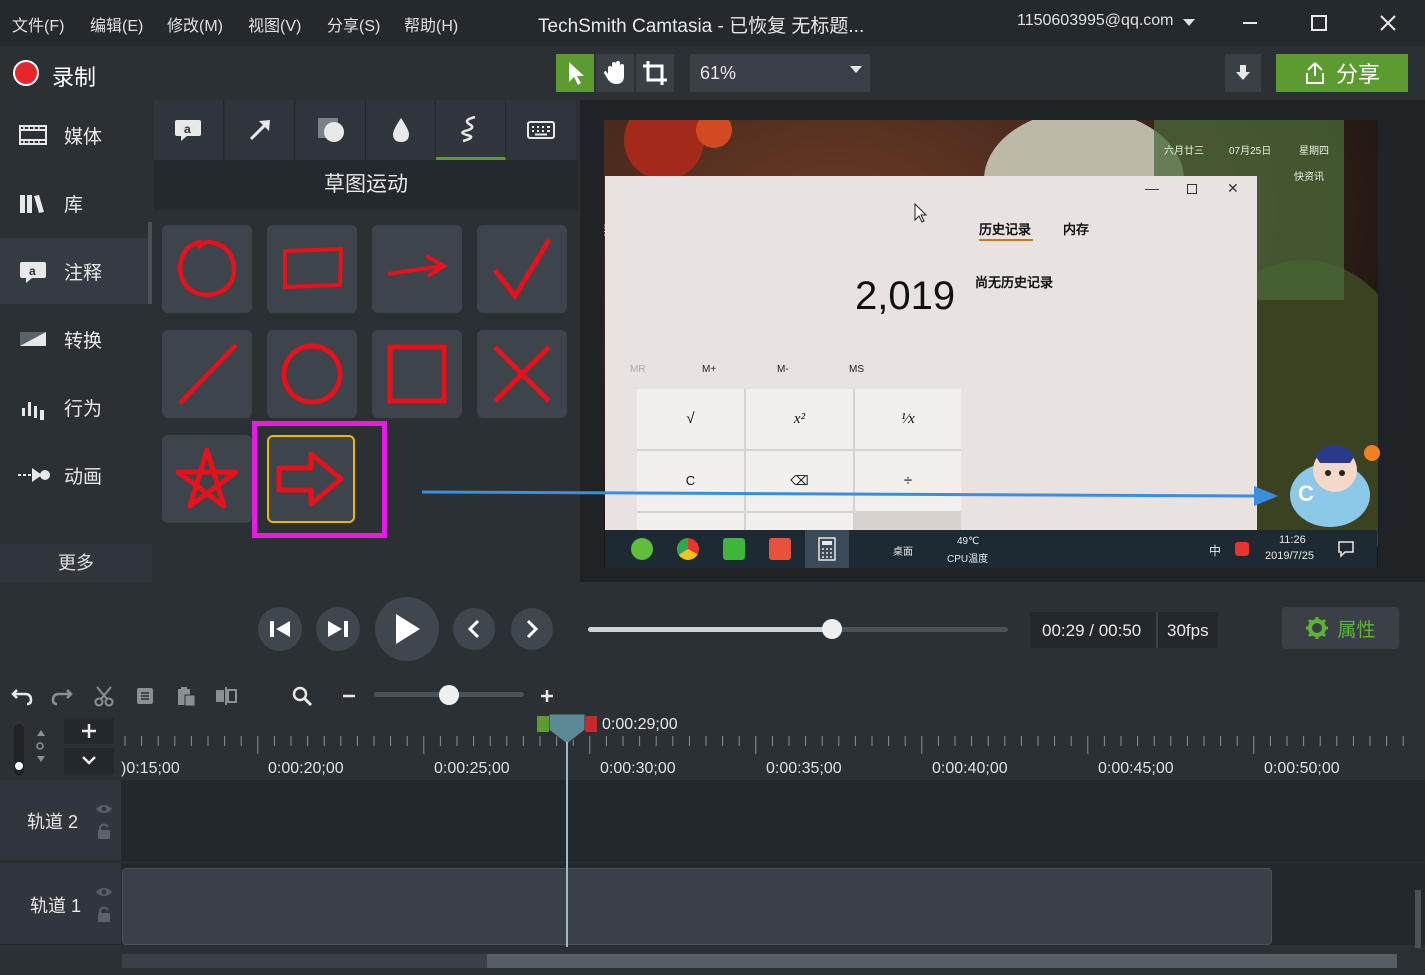 The height and width of the screenshot is (975, 1425). What do you see at coordinates (186, 696) in the screenshot?
I see `paste-button` at bounding box center [186, 696].